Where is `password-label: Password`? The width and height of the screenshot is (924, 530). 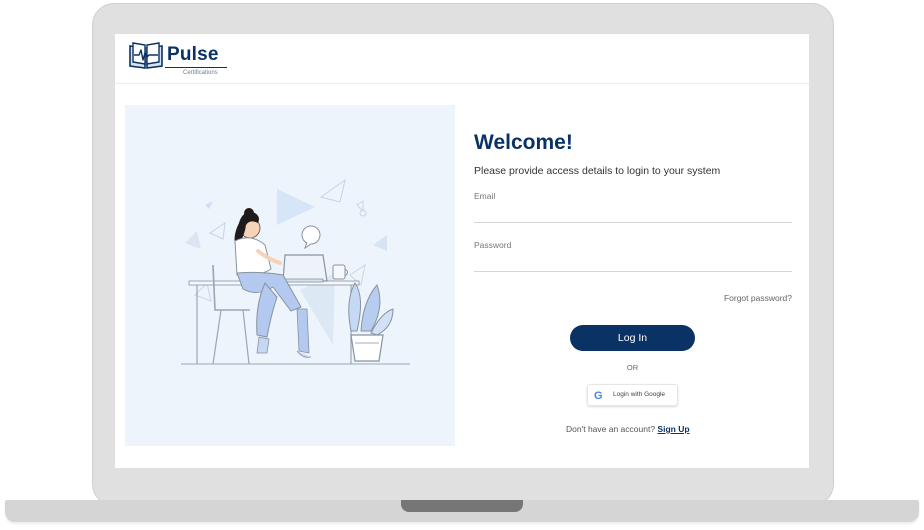
password-label: Password is located at coordinates (493, 245).